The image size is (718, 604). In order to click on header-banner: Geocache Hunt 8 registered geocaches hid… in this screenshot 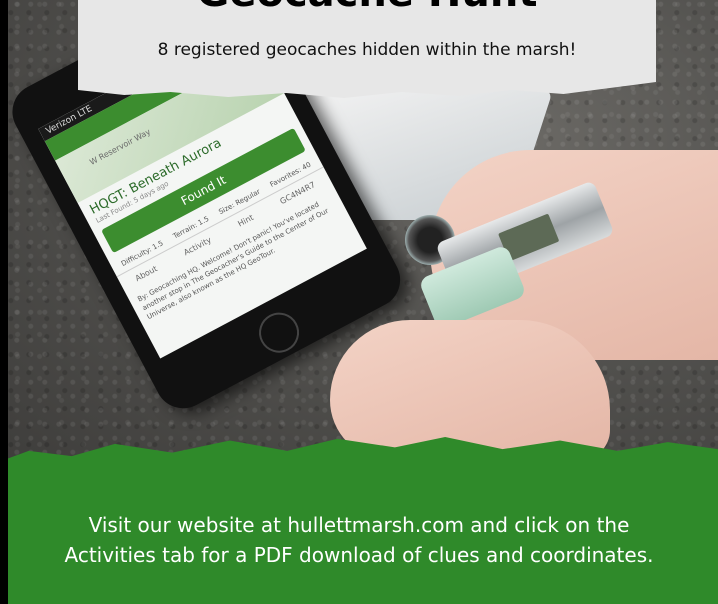, I will do `click(367, 49)`.